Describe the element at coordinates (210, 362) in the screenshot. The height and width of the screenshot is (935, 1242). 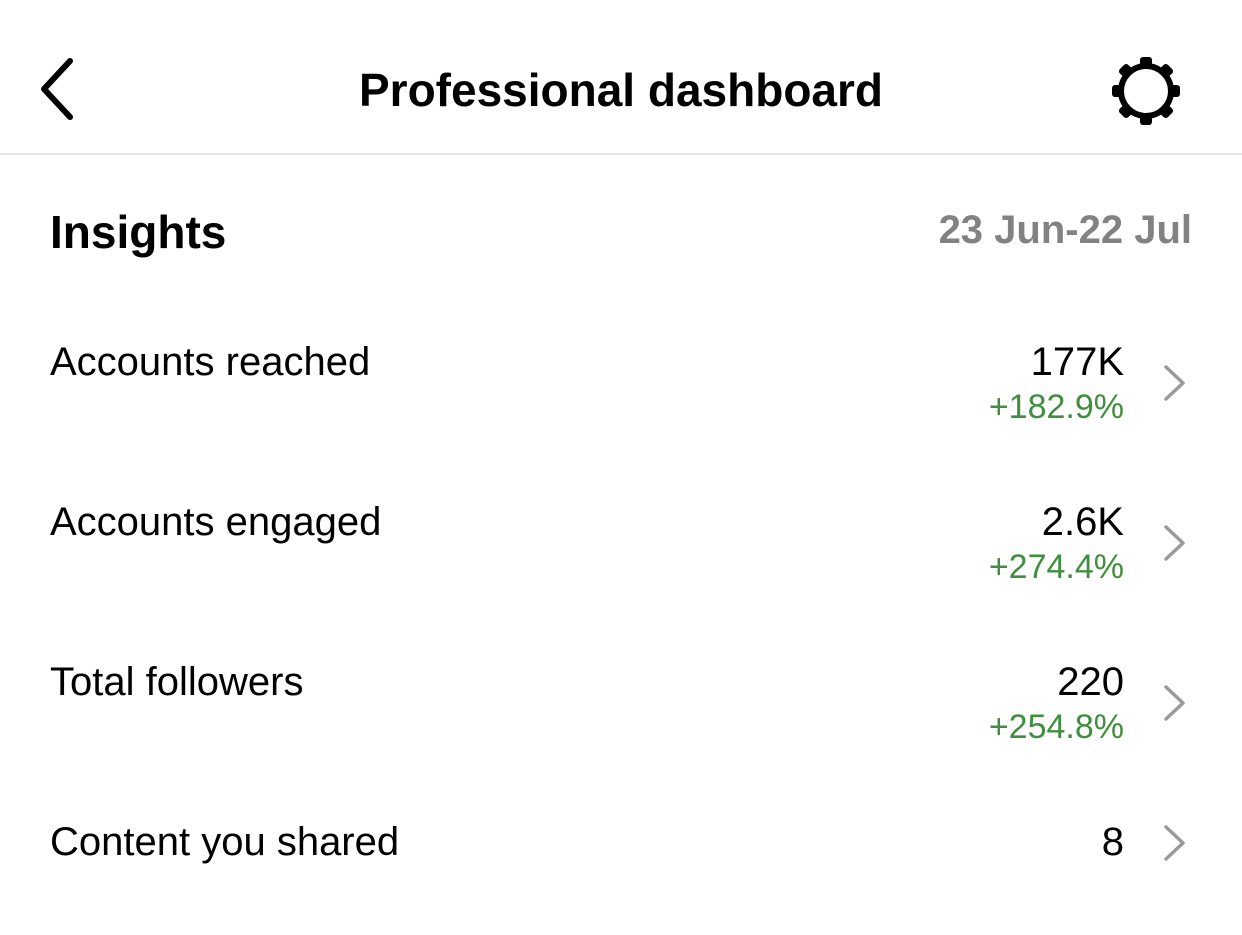
I see `metric-label: Accounts reached` at that location.